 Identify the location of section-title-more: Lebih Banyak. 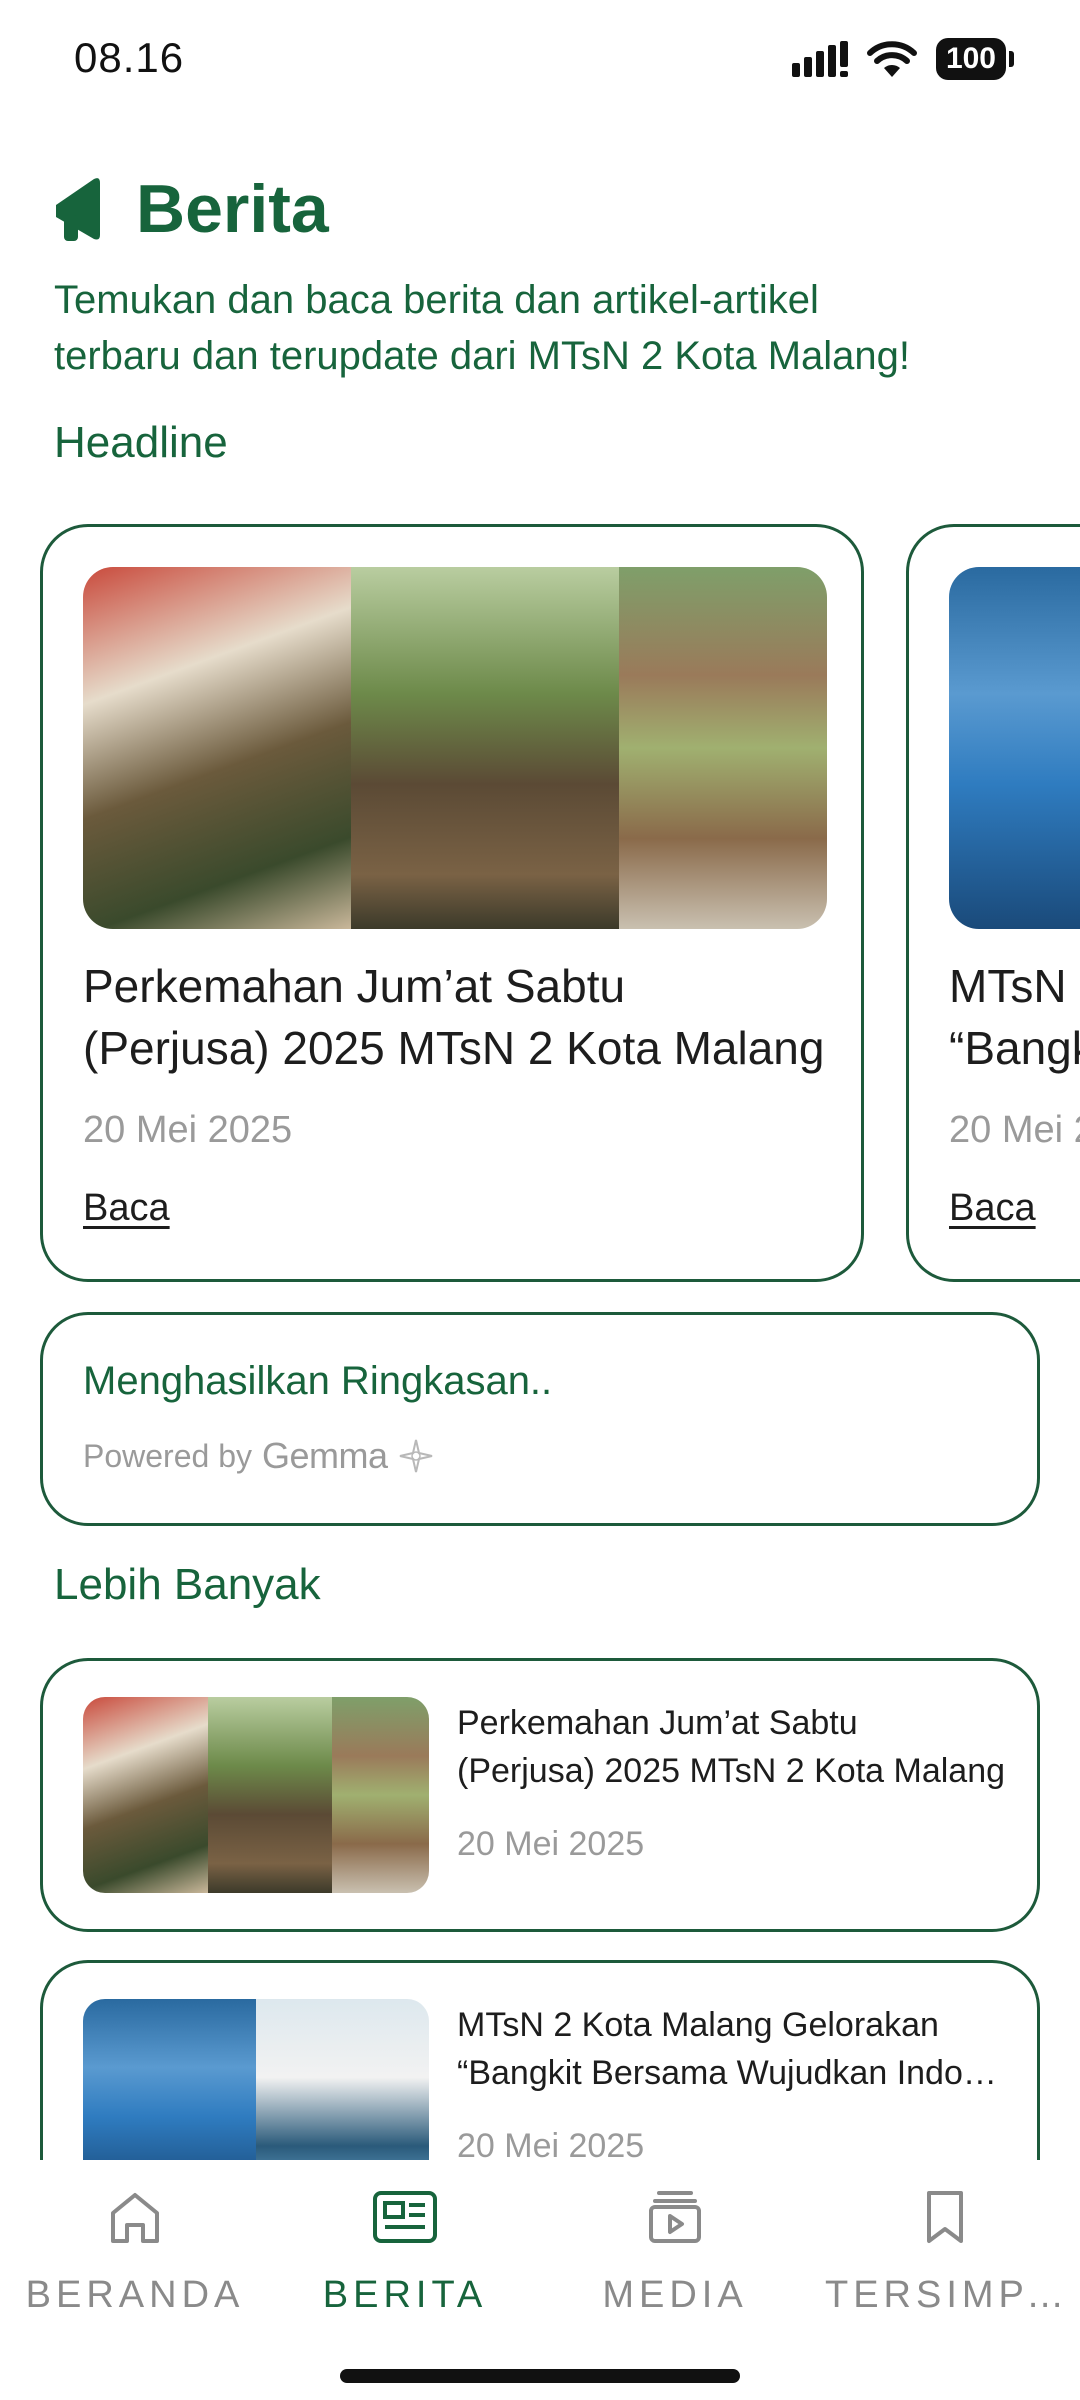
(187, 1584).